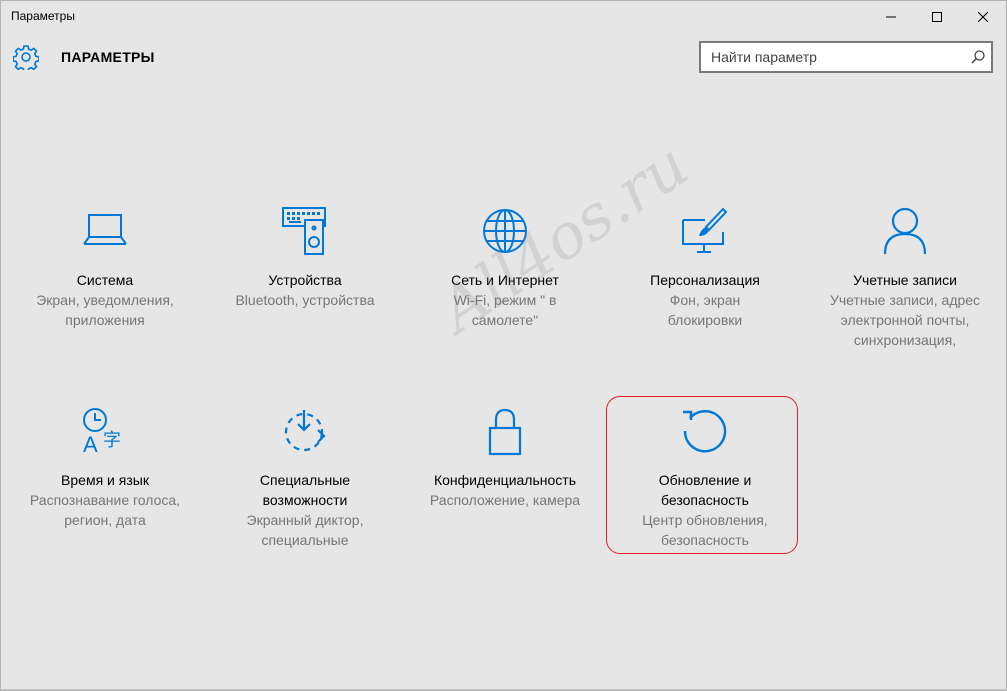  I want to click on tile-description: Bluetooth, устройства, so click(305, 300).